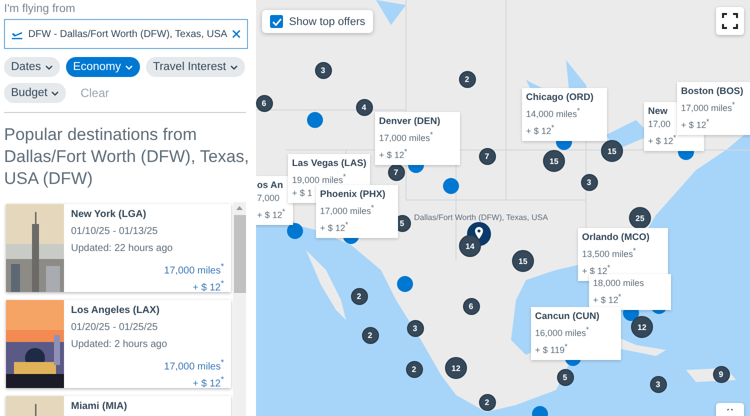 Image resolution: width=750 pixels, height=416 pixels. Describe the element at coordinates (567, 316) in the screenshot. I see `offer-city: Cancun (CUN)` at that location.